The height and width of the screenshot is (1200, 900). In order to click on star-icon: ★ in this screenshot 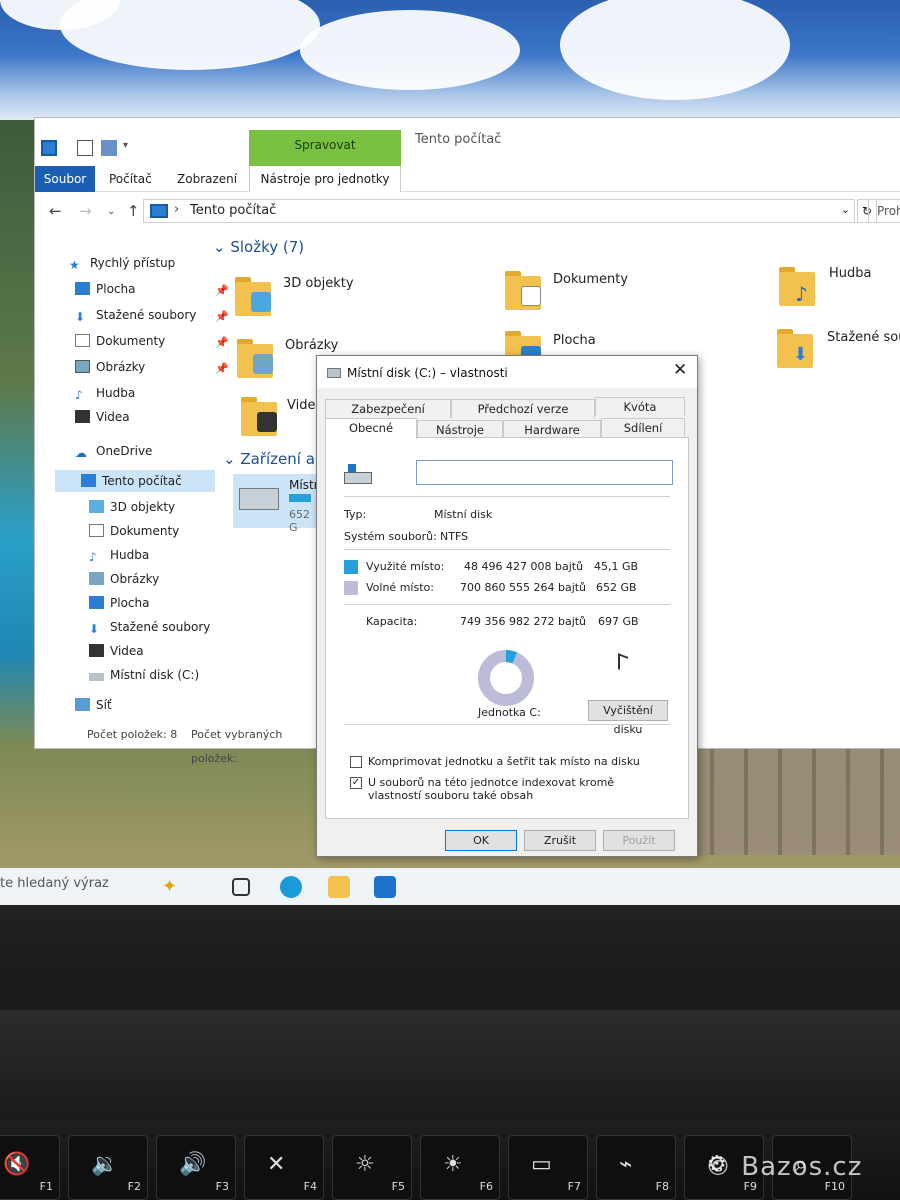, I will do `click(74, 265)`.